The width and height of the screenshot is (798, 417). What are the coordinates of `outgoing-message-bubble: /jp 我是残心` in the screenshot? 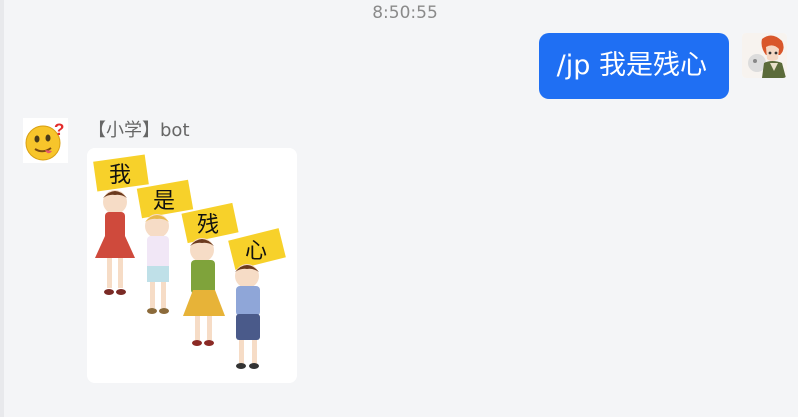 It's located at (633, 66).